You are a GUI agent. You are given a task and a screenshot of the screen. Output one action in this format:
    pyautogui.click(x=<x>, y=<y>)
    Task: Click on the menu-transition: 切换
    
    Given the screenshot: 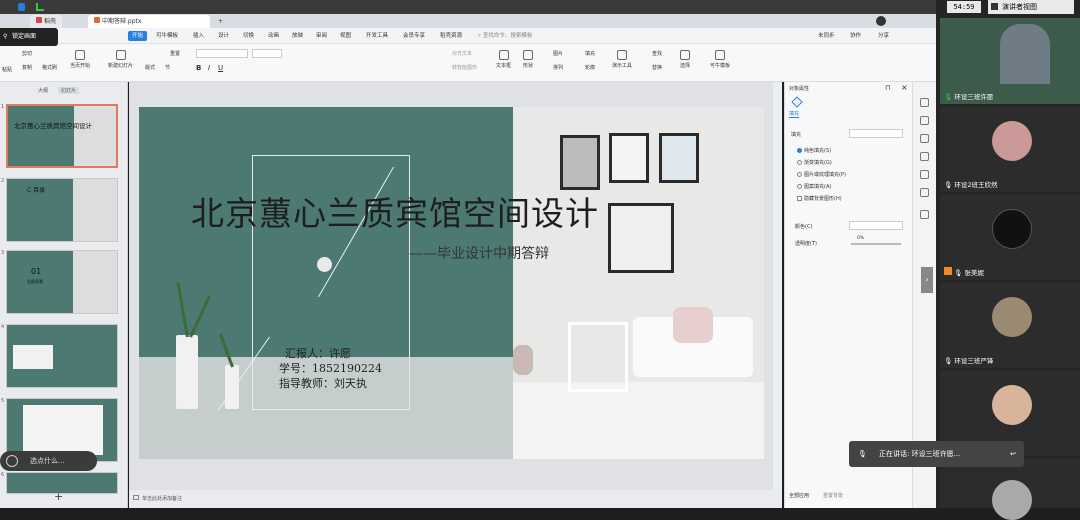 What is the action you would take?
    pyautogui.click(x=248, y=36)
    